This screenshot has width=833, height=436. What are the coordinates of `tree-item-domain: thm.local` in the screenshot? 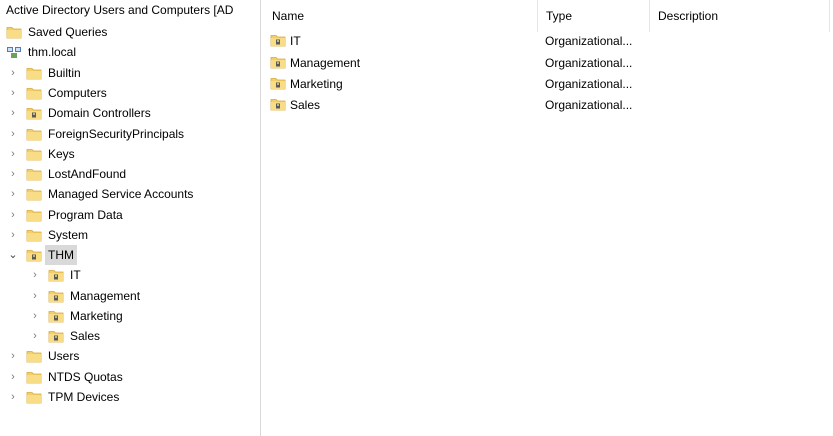 It's located at (41, 52).